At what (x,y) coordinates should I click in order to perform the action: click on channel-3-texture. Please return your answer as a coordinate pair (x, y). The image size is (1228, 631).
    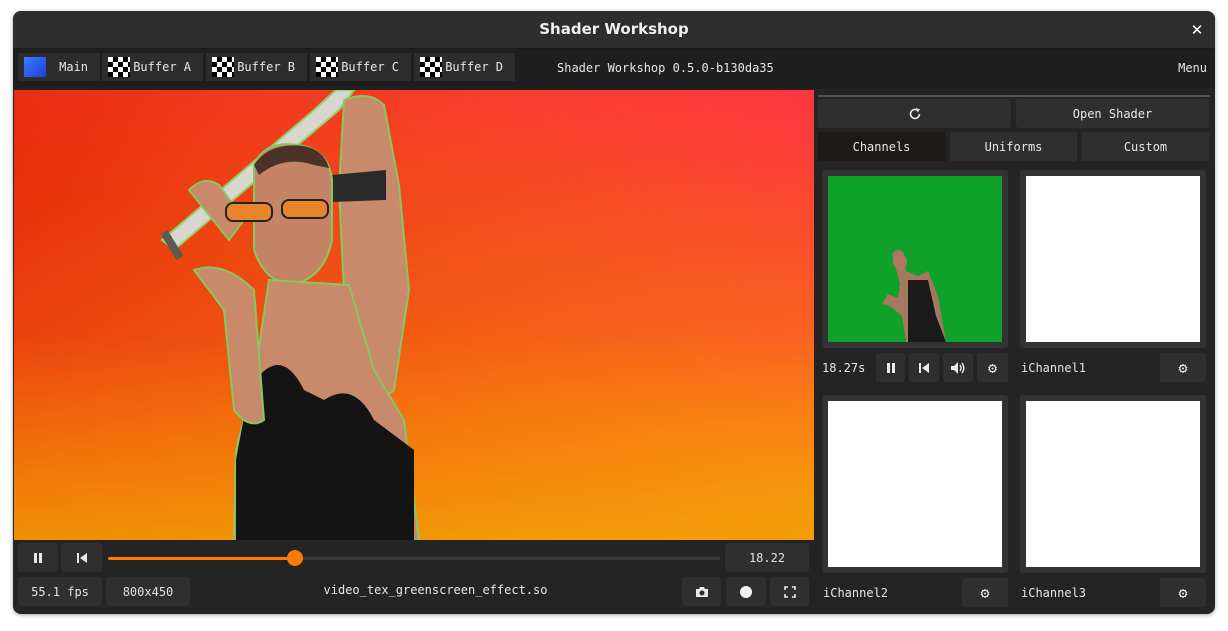
    Looking at the image, I should click on (1113, 484).